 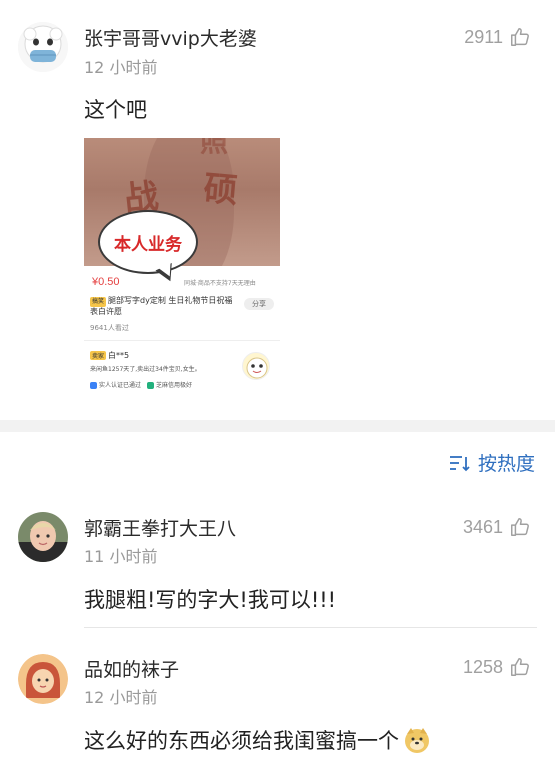 I want to click on username: 品如的袜子, so click(x=131, y=668).